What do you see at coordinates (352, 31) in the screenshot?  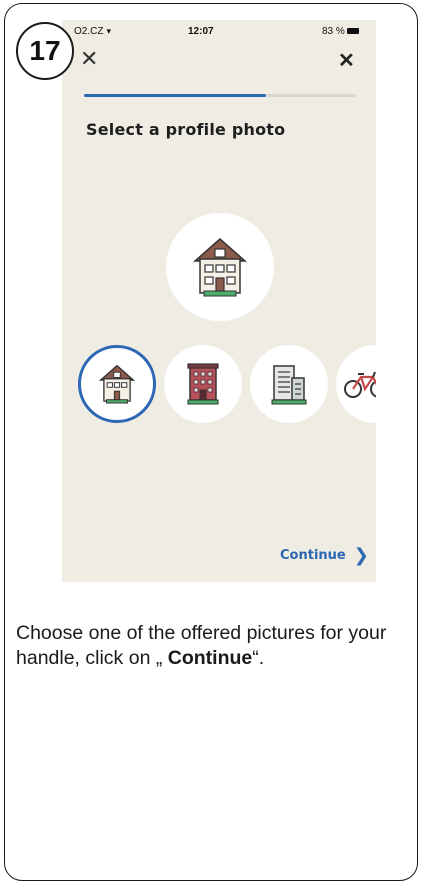 I see `battery-icon` at bounding box center [352, 31].